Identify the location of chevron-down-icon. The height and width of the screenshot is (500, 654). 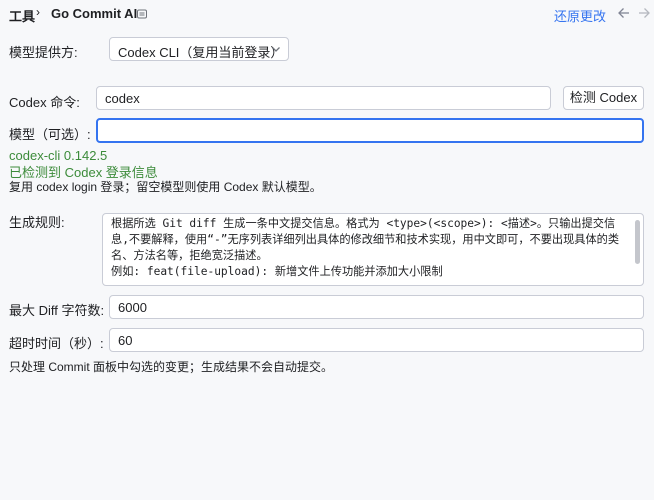
(276, 49).